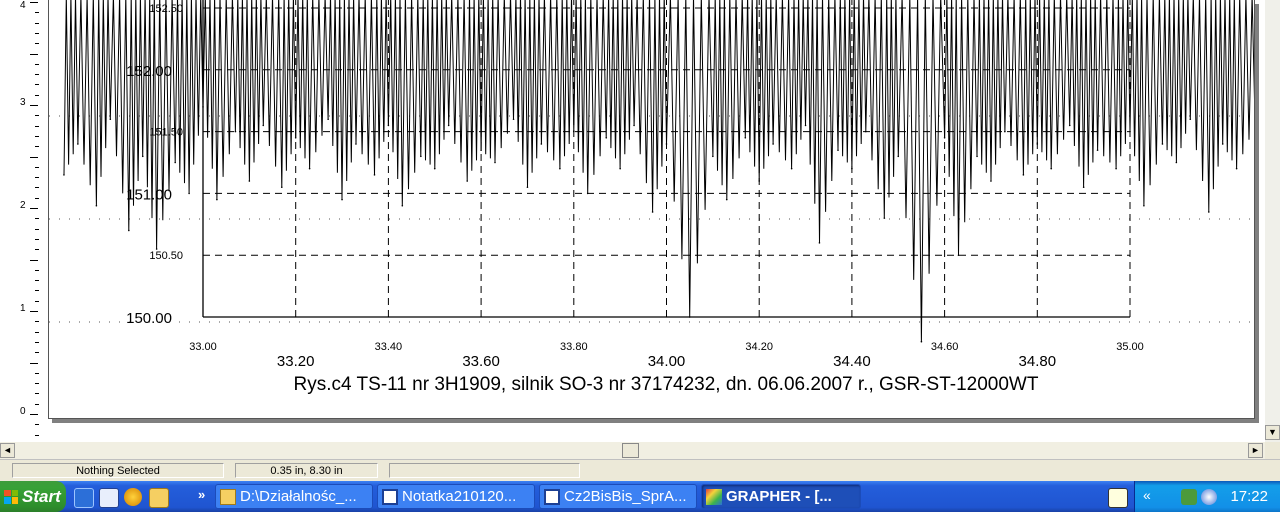 This screenshot has width=1280, height=512. What do you see at coordinates (23, 205) in the screenshot?
I see `ruler-label: 2` at bounding box center [23, 205].